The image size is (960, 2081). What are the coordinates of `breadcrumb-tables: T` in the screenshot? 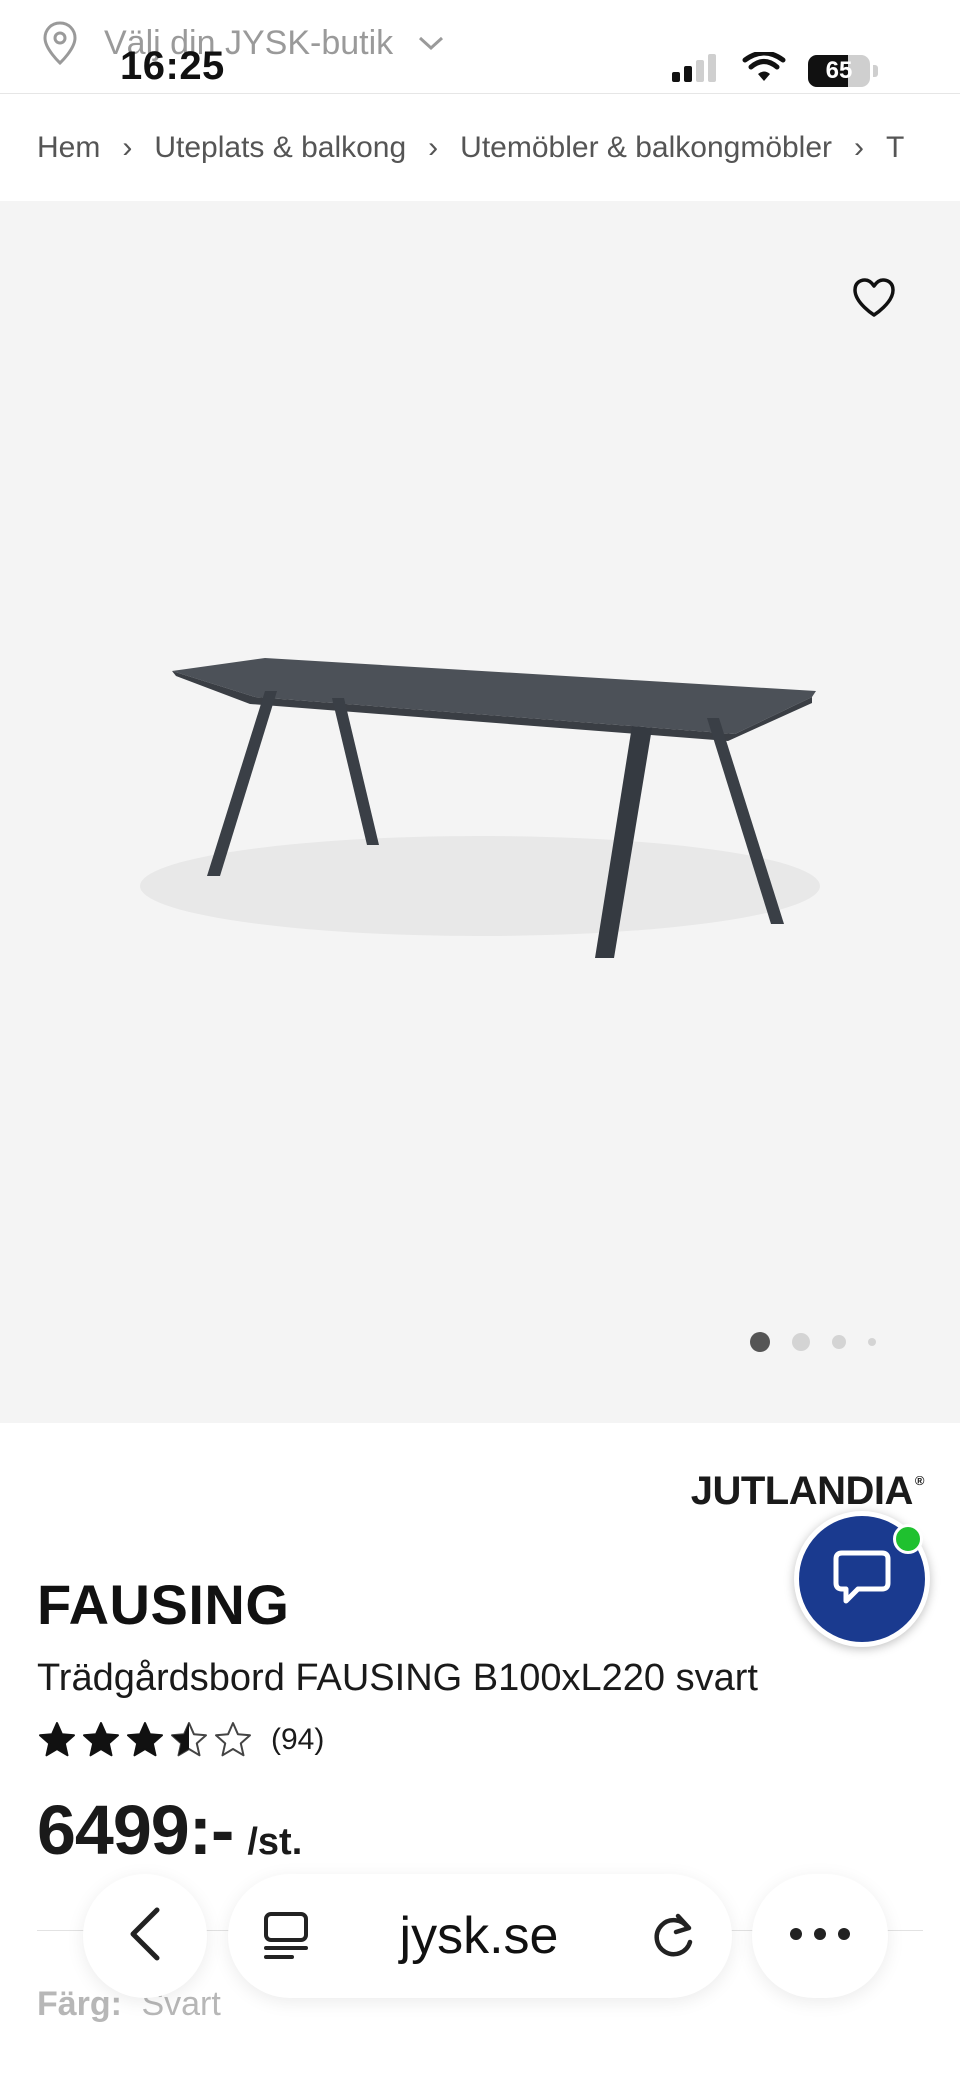 It's located at (895, 148).